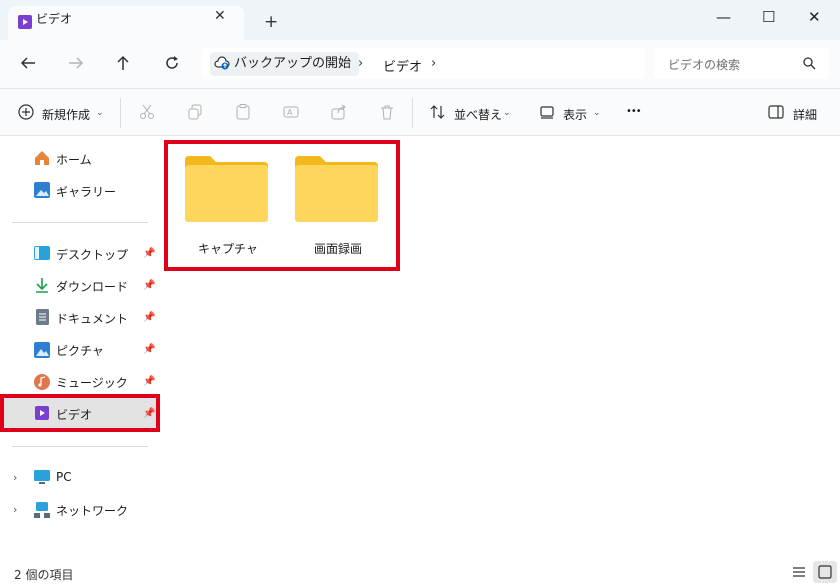  What do you see at coordinates (86, 191) in the screenshot?
I see `sidebar-item-gallery: ギャラリー` at bounding box center [86, 191].